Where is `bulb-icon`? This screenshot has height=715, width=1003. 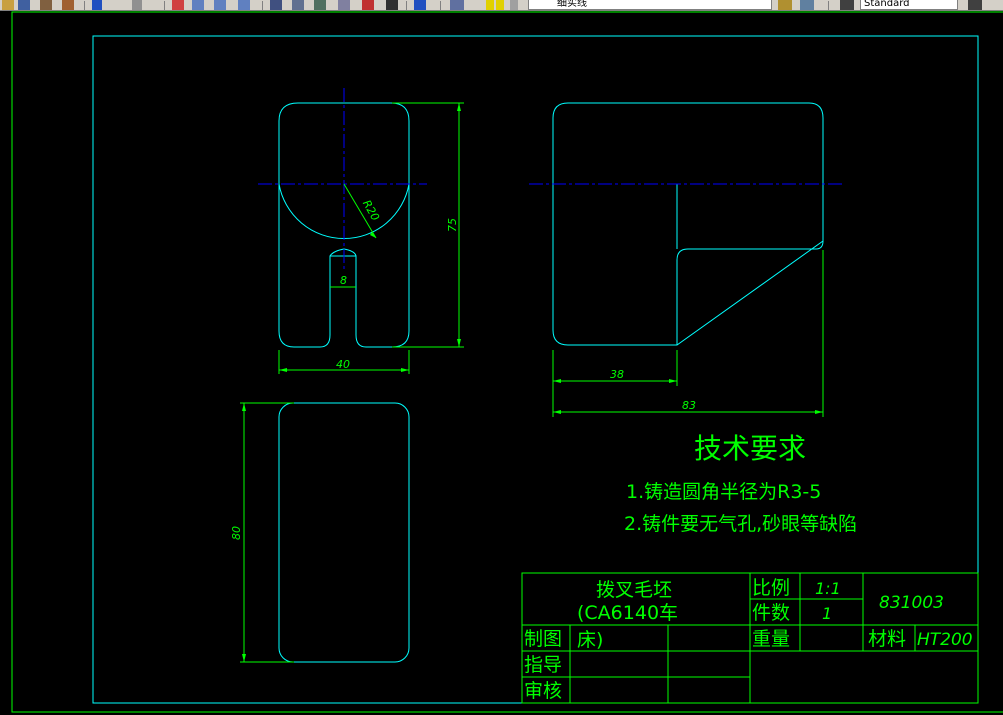 bulb-icon is located at coordinates (490, 5).